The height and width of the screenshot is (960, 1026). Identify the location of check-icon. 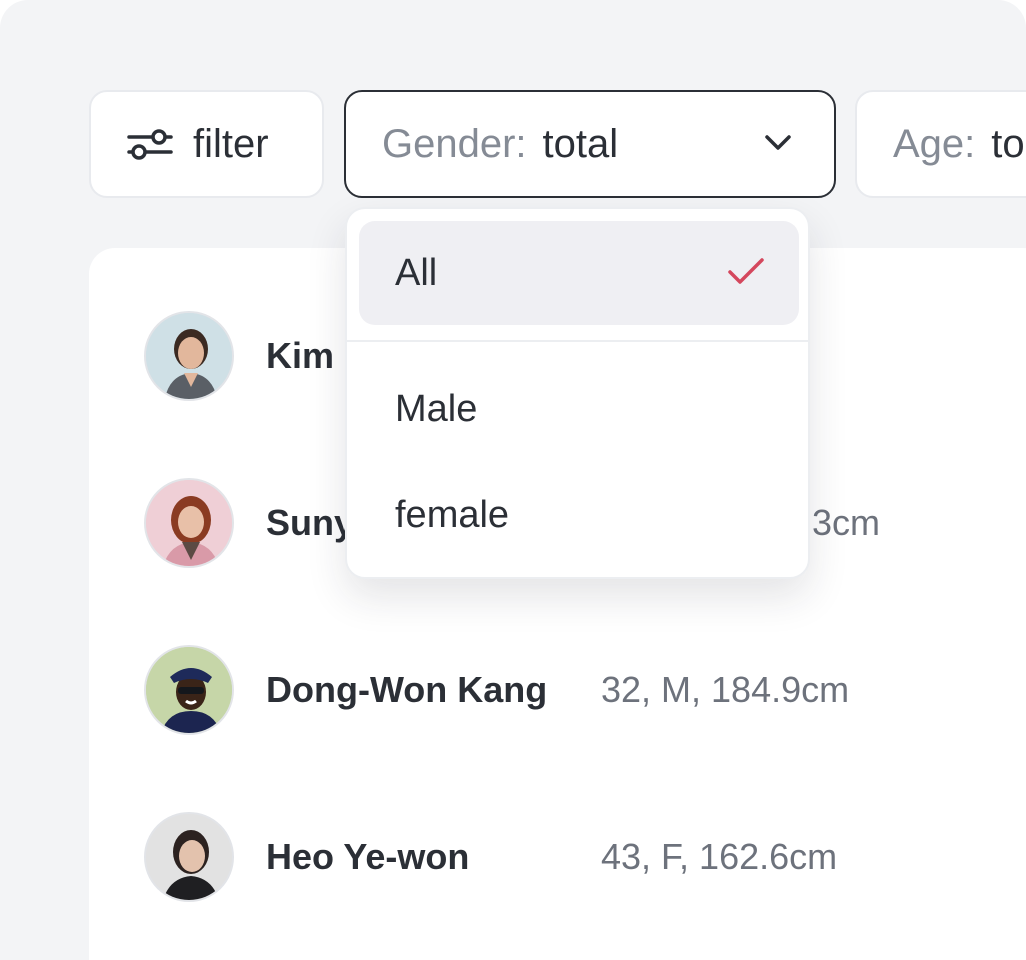
(746, 271).